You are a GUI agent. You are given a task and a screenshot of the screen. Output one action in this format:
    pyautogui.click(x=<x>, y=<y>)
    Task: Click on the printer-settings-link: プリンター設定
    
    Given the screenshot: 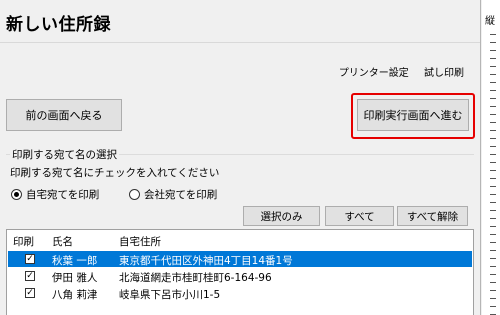 What is the action you would take?
    pyautogui.click(x=374, y=73)
    